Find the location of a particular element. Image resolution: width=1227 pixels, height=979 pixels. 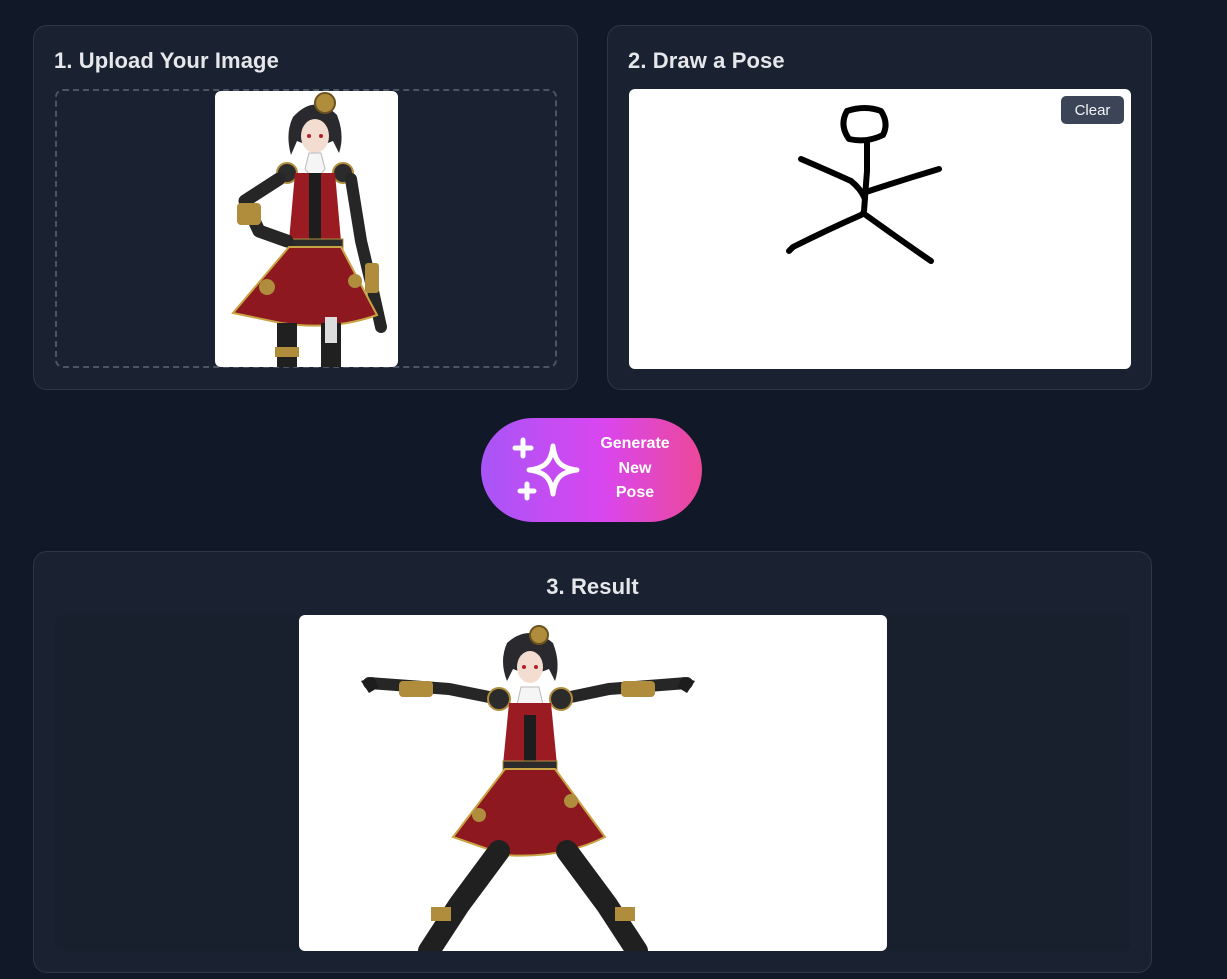

character-figure-standing is located at coordinates (309, 229).